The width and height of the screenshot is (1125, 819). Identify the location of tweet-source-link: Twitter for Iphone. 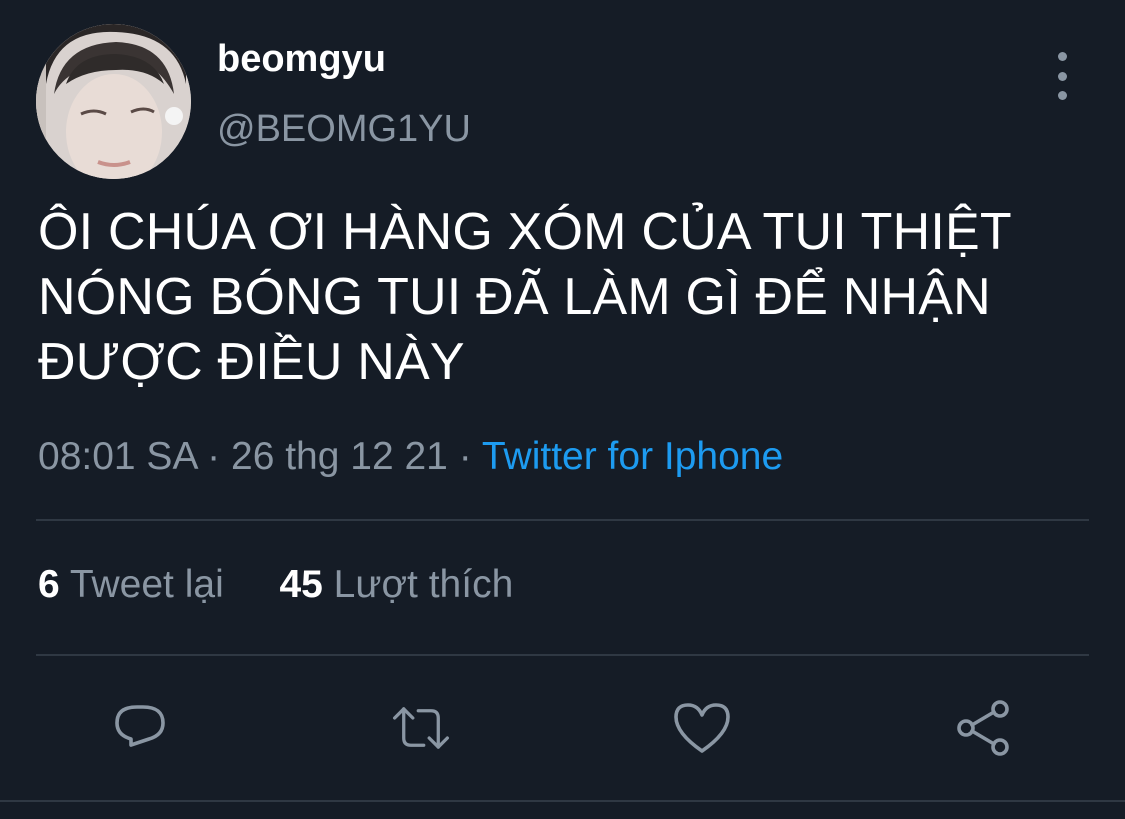
(632, 456).